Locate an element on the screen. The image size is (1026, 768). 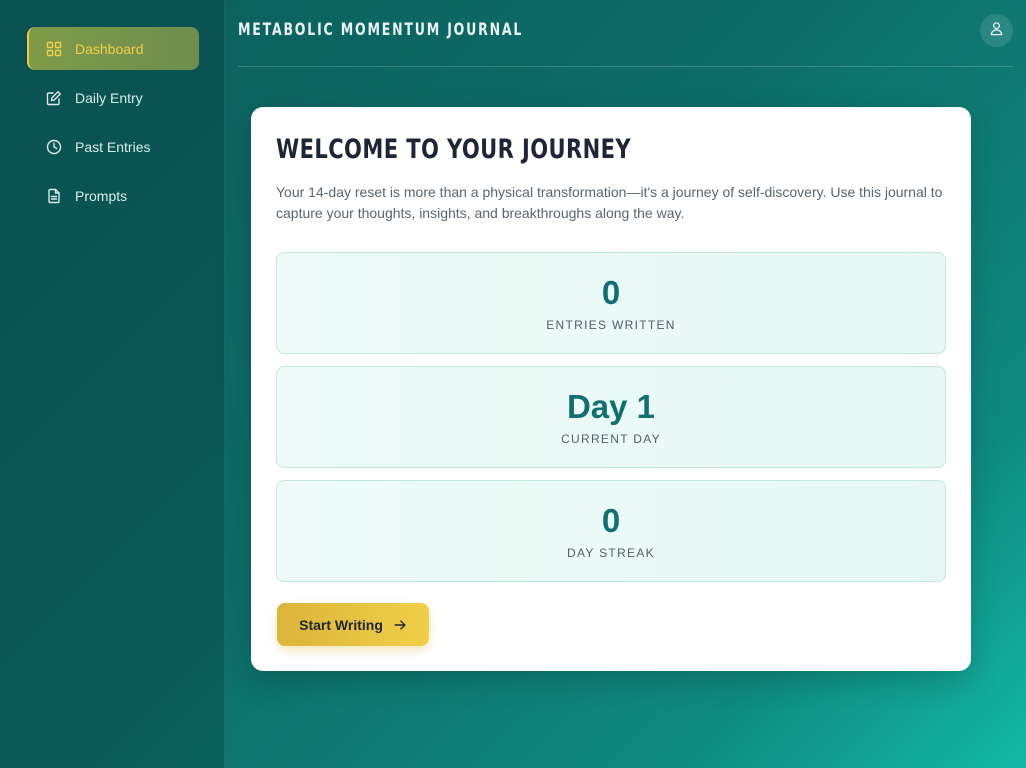
stat-current-day: Day 1 CURRENT DAY is located at coordinates (611, 417).